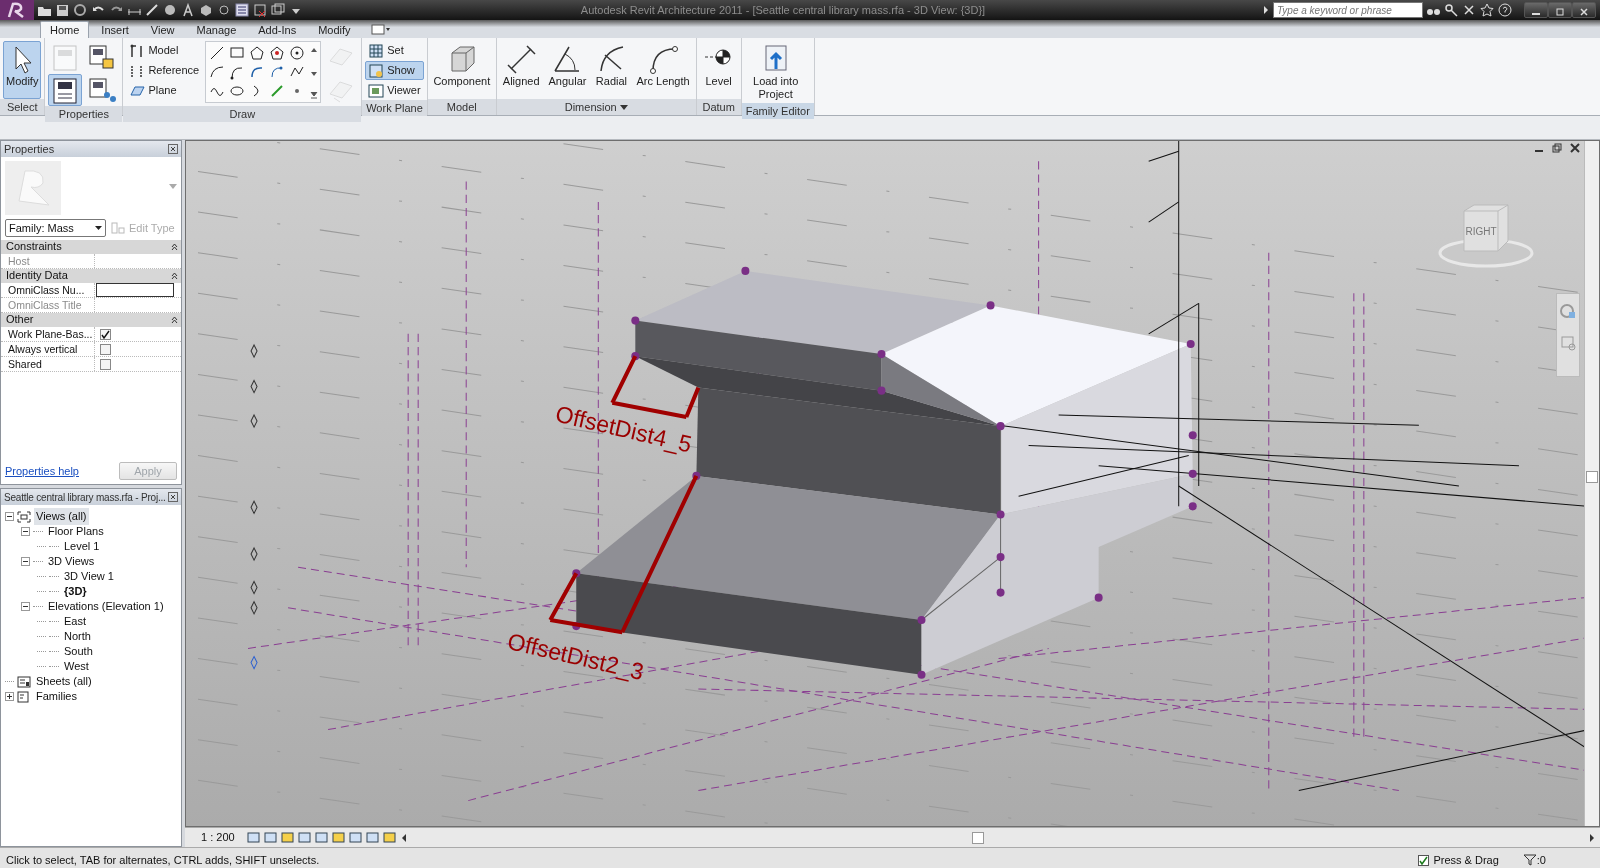  What do you see at coordinates (76, 666) in the screenshot?
I see `tree-item: West` at bounding box center [76, 666].